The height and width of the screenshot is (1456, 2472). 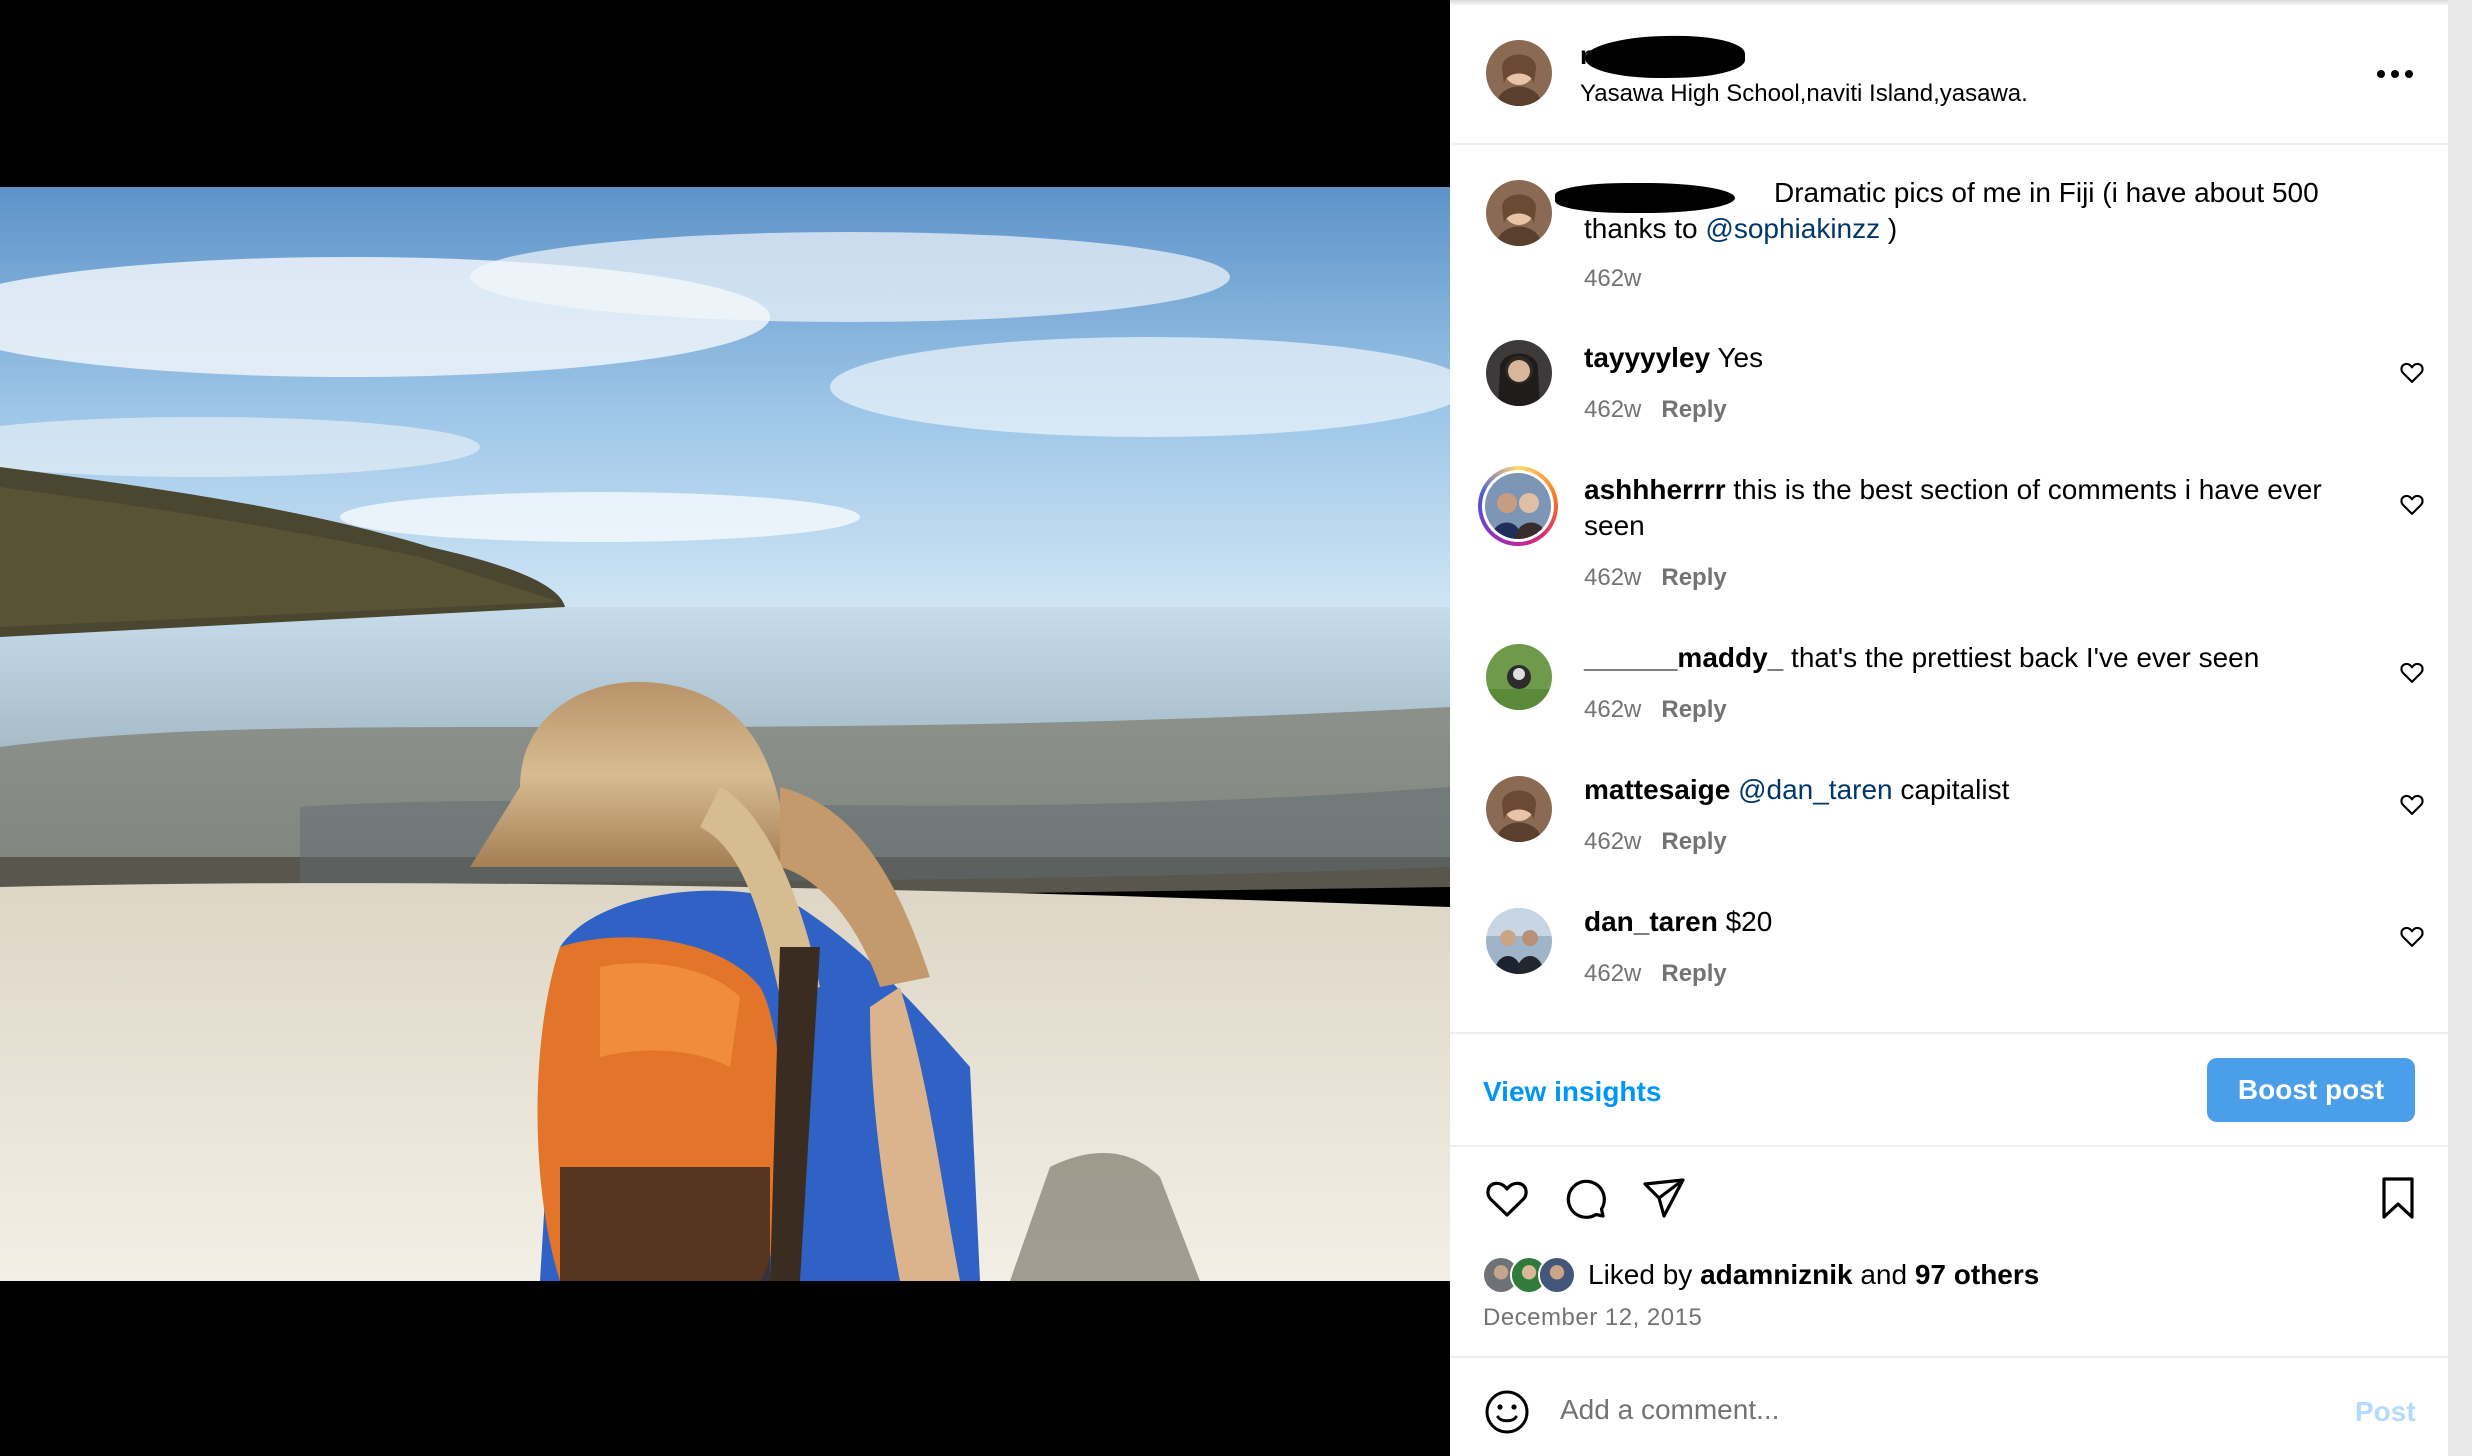 I want to click on caption-end: ), so click(x=1889, y=228).